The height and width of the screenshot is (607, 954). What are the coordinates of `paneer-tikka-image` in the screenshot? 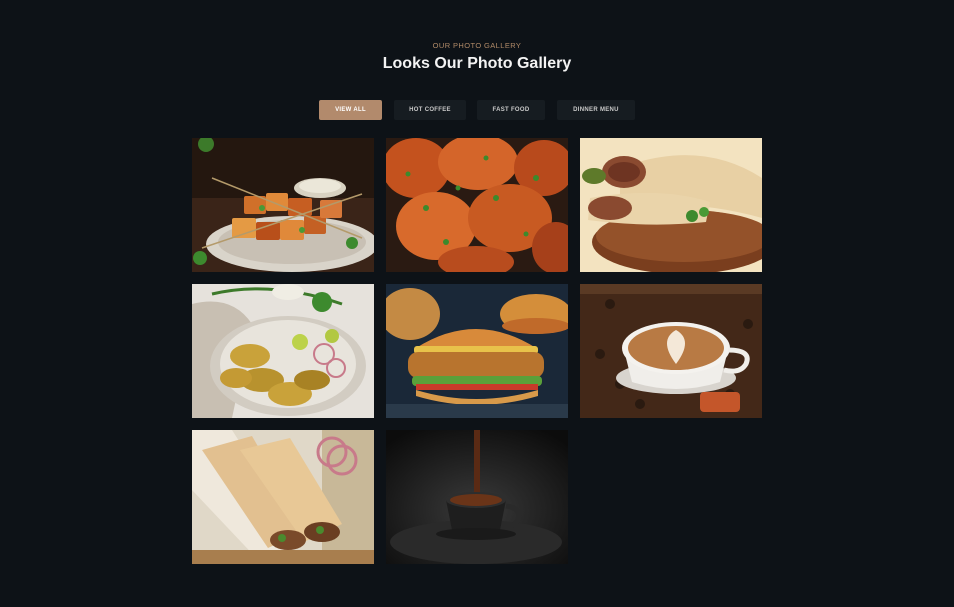 It's located at (283, 205).